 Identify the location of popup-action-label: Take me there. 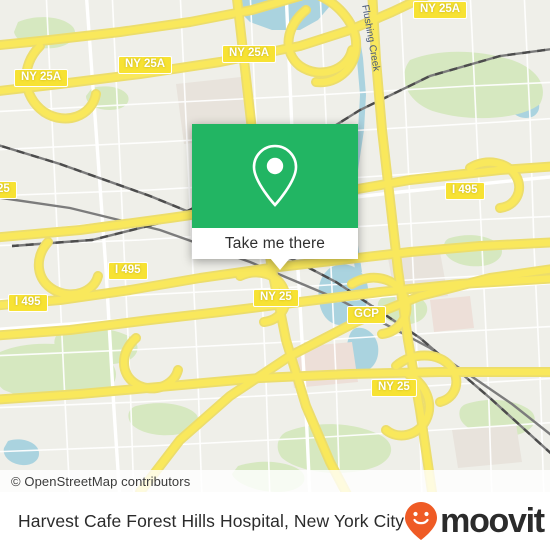
(275, 243).